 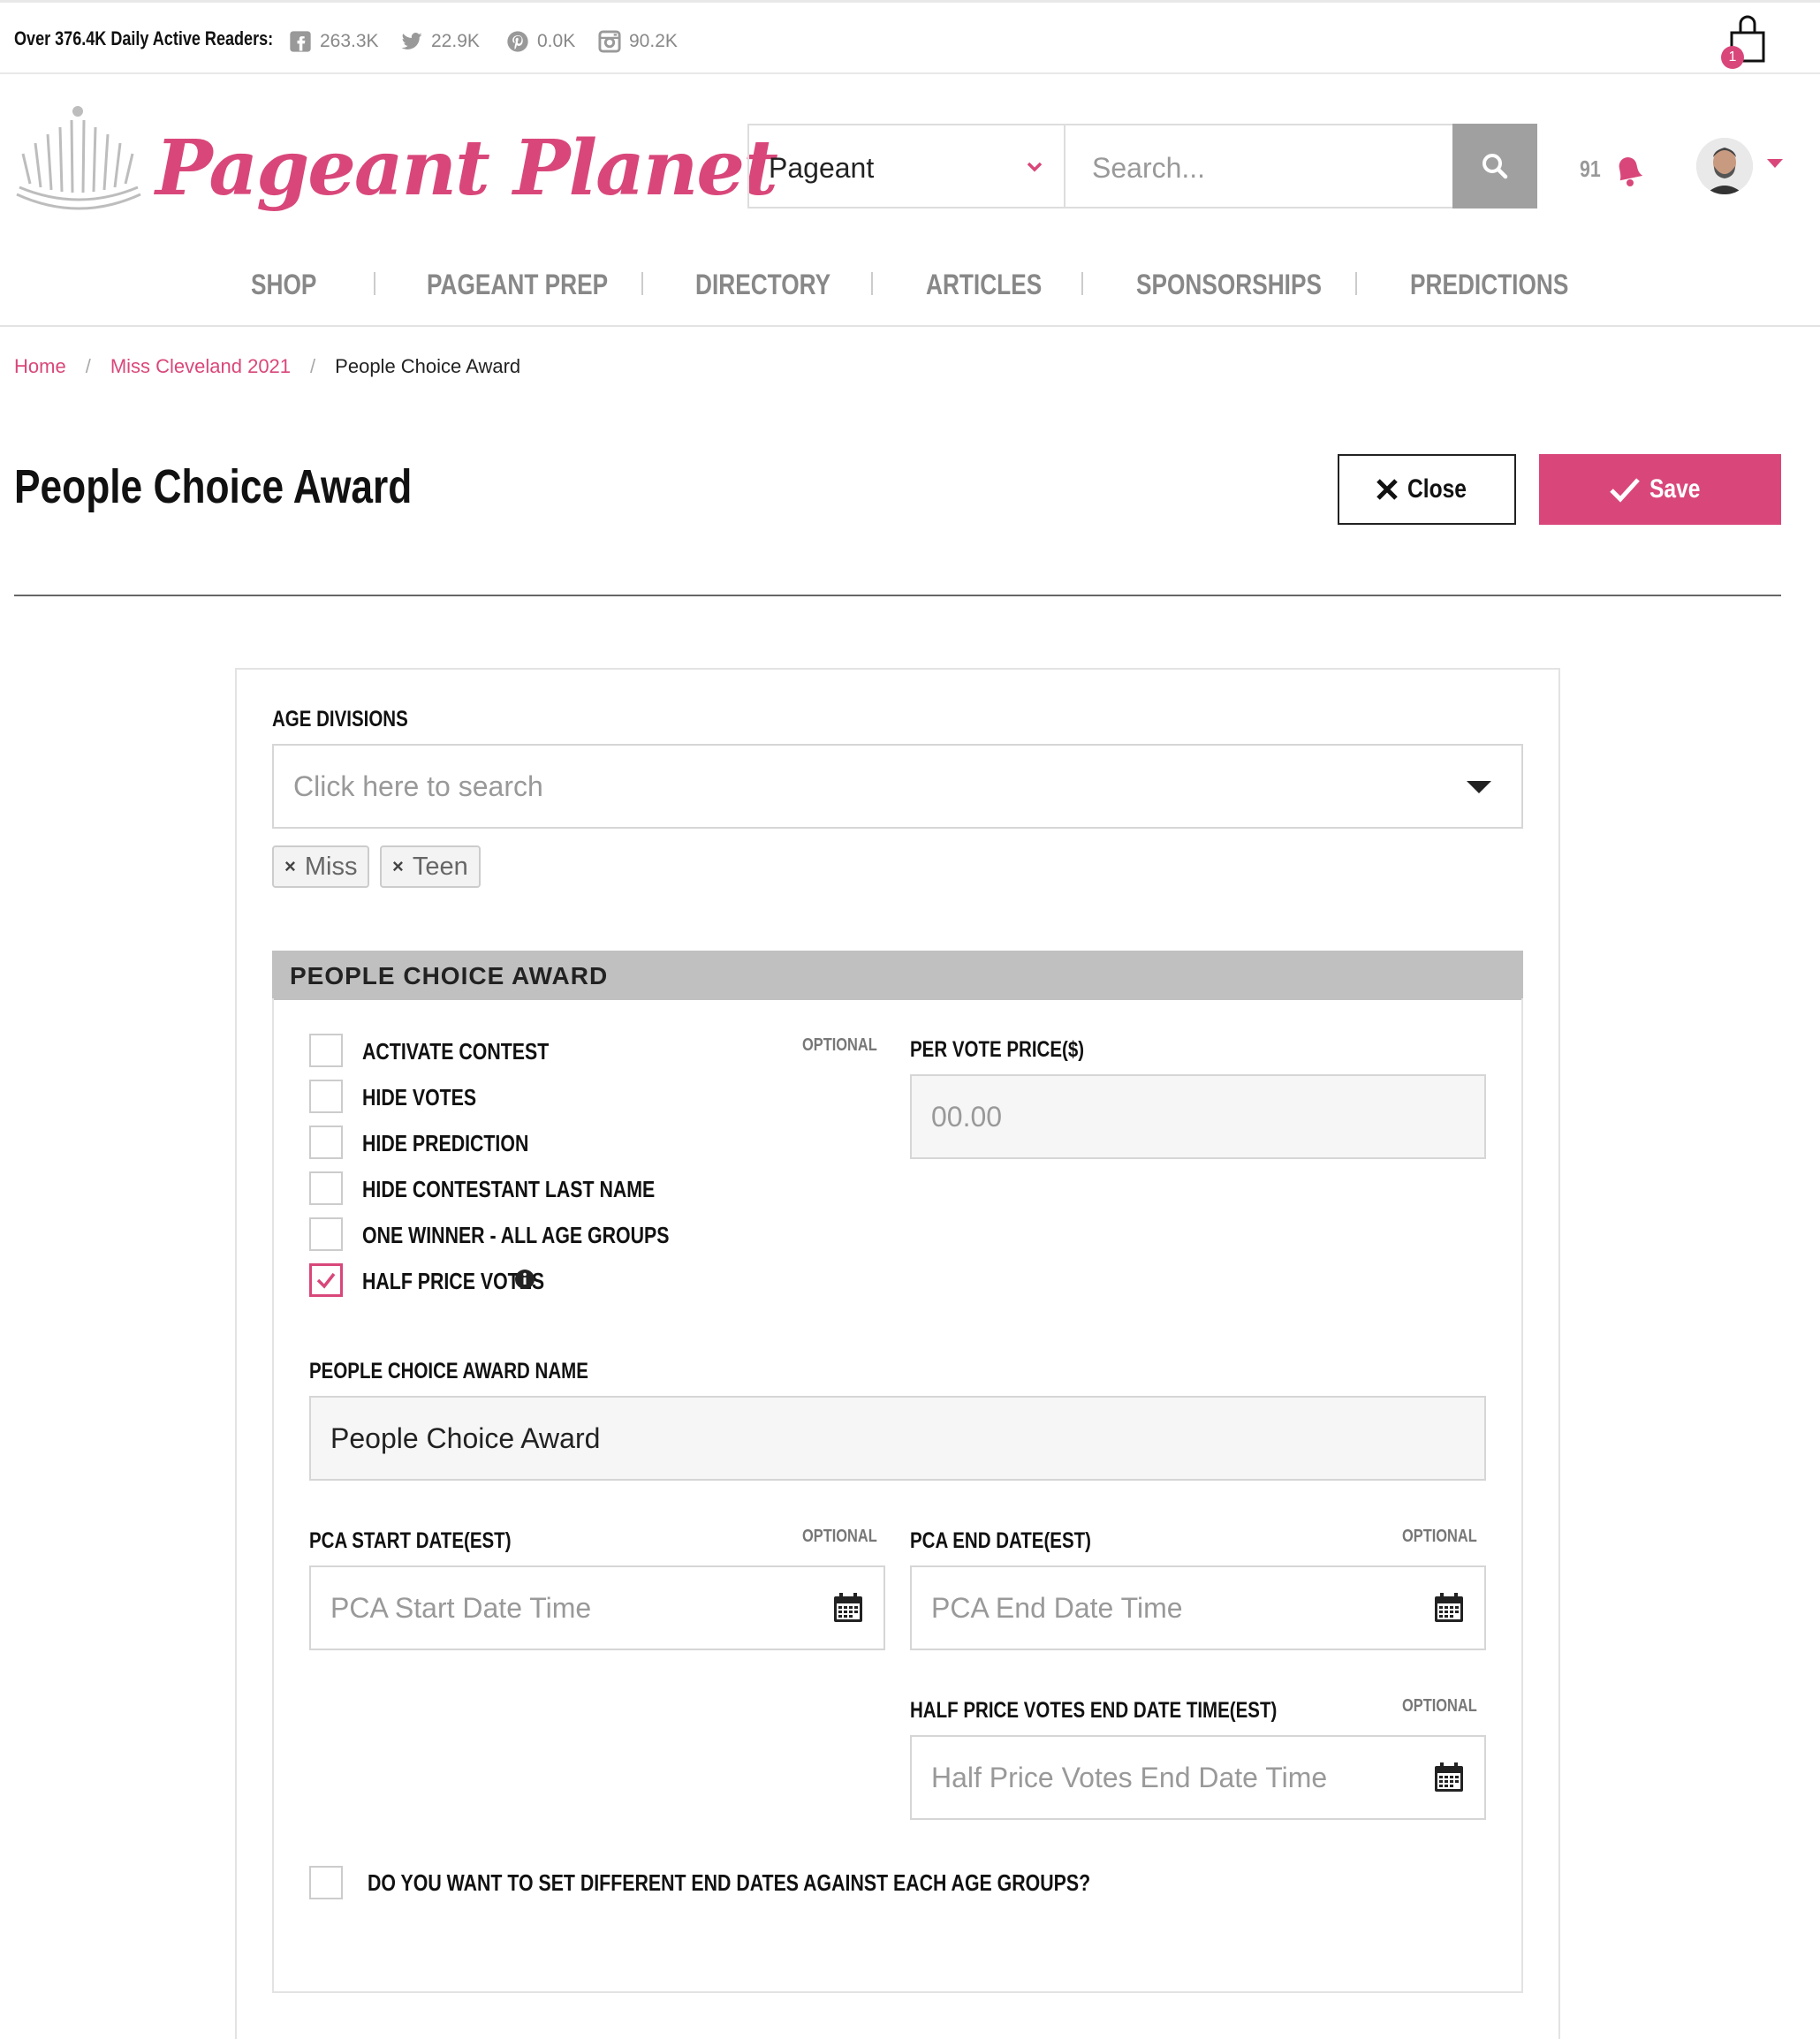 I want to click on hide-votes-label: HIDE VOTES, so click(x=419, y=1097).